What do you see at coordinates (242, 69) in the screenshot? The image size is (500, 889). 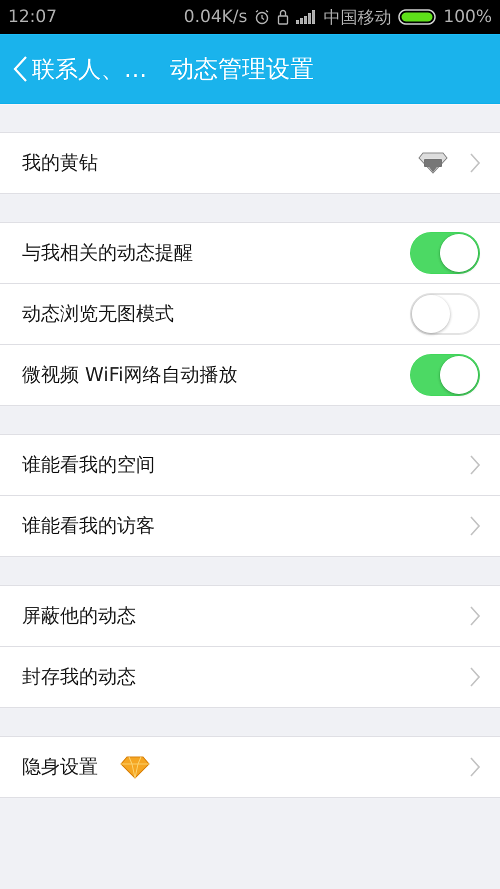 I see `page-title: 动态管理设置` at bounding box center [242, 69].